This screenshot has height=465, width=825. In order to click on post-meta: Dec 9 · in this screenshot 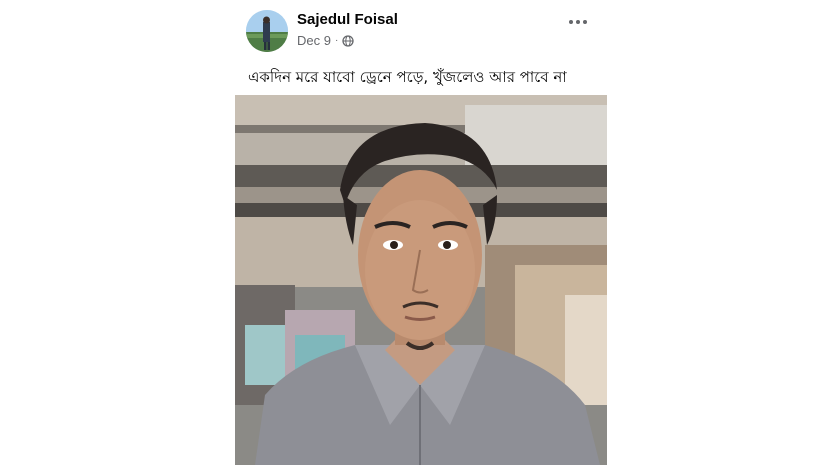, I will do `click(325, 40)`.